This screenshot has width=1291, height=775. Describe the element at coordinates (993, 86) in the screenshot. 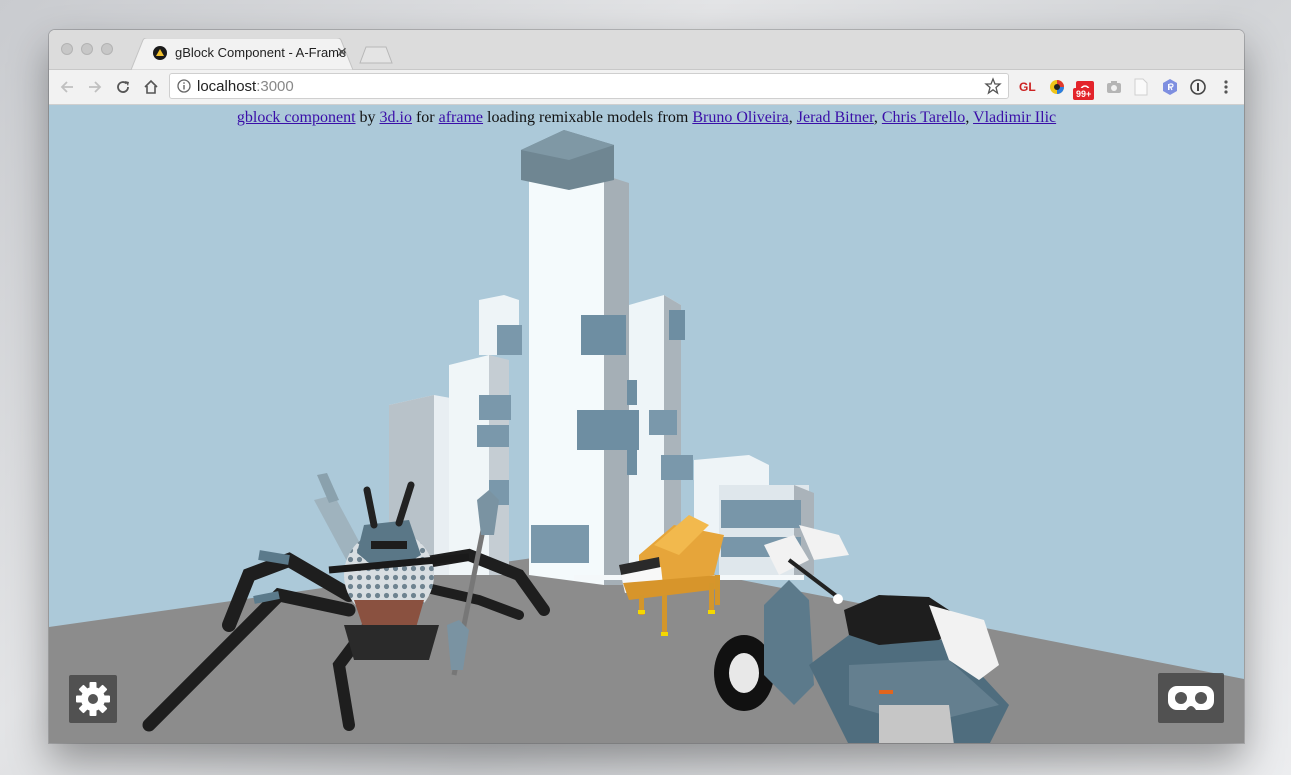

I see `bookmark-star-icon` at that location.